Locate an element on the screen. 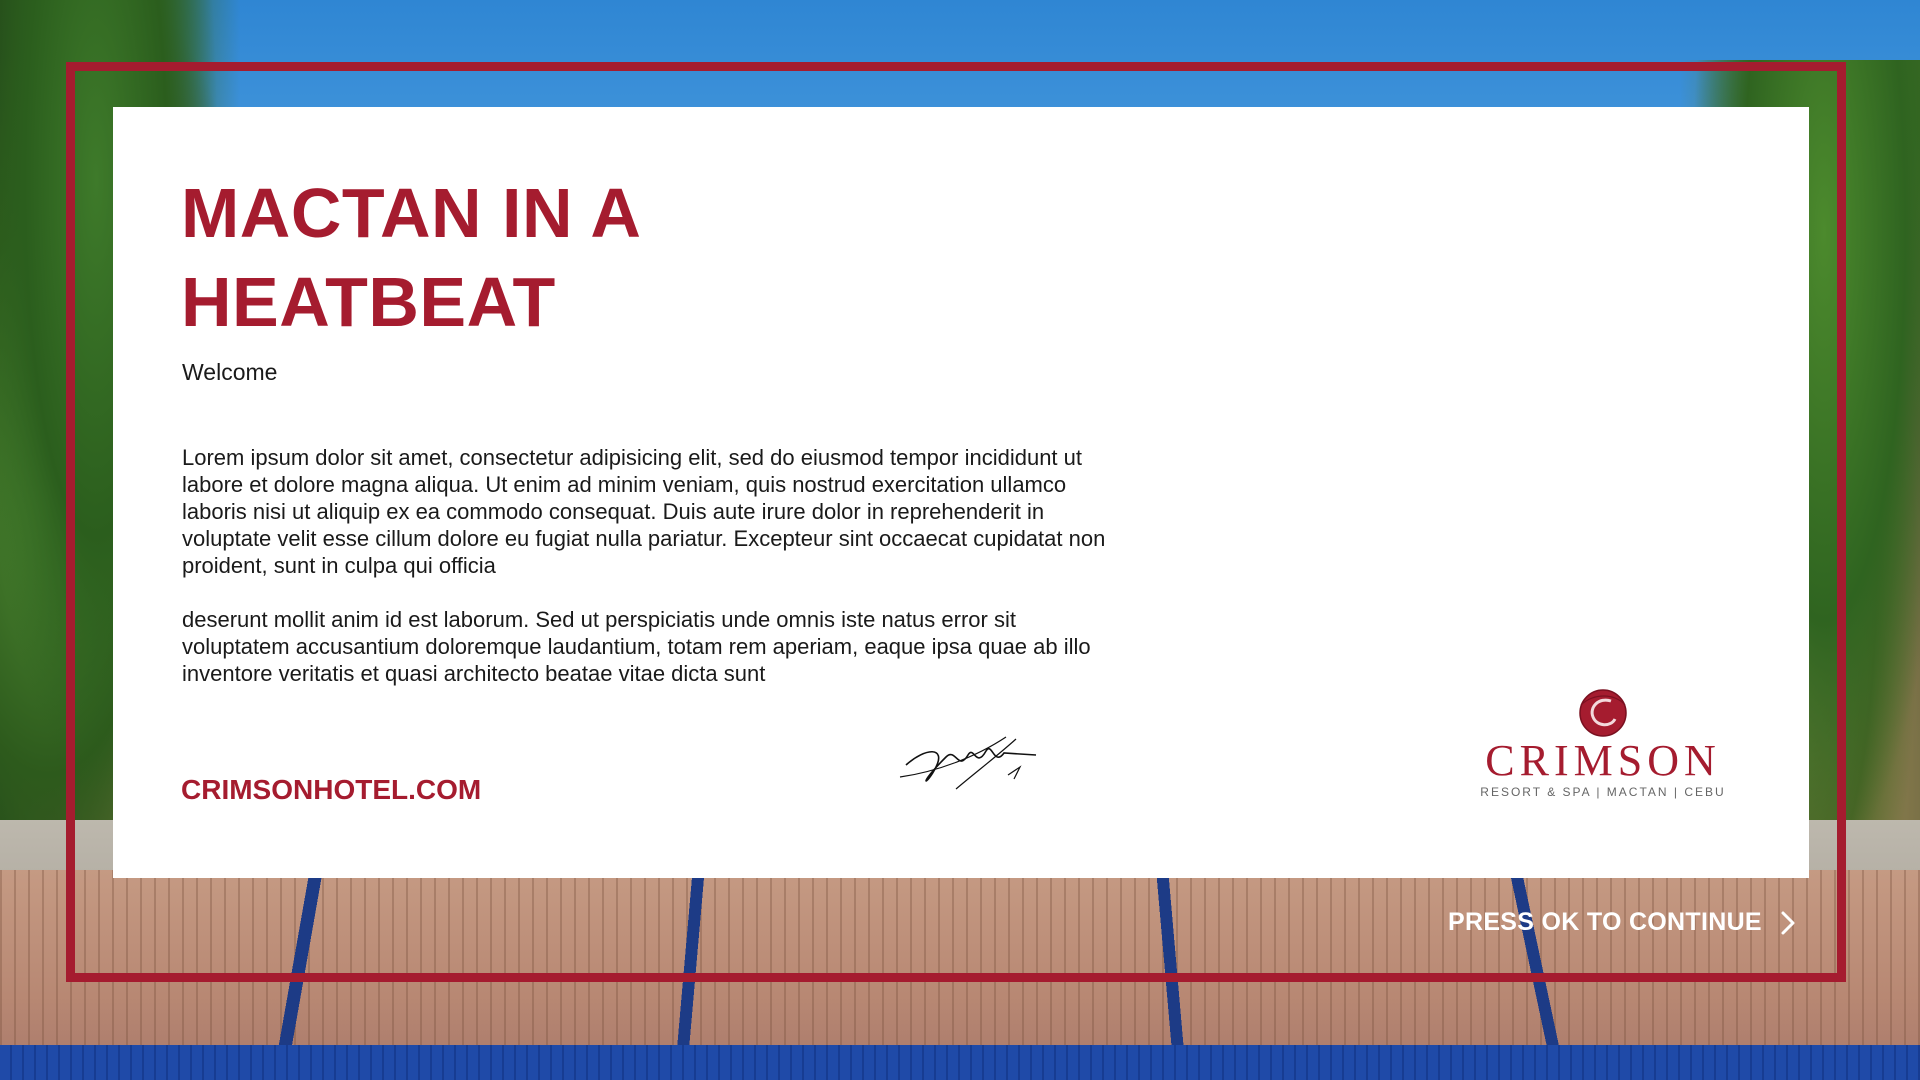  page-title: MACTAN IN A HEATBEAT is located at coordinates (461, 258).